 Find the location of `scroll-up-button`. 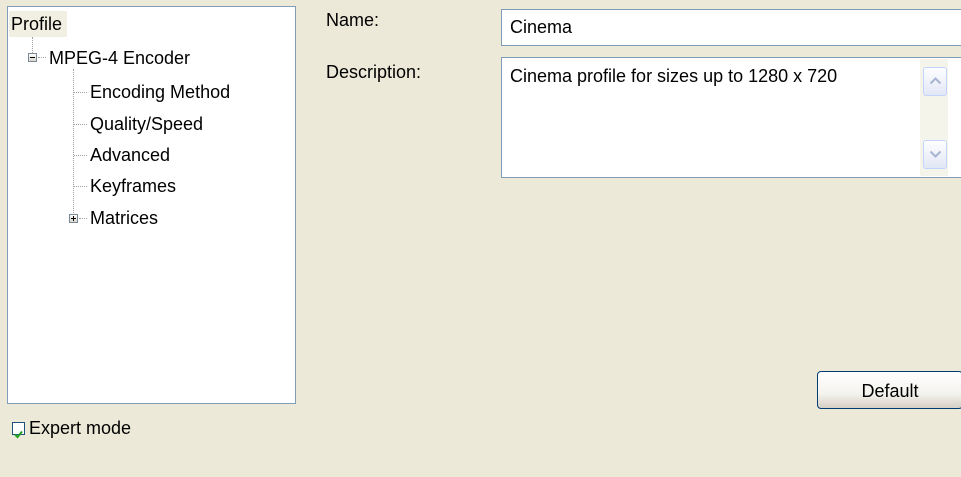

scroll-up-button is located at coordinates (935, 81).